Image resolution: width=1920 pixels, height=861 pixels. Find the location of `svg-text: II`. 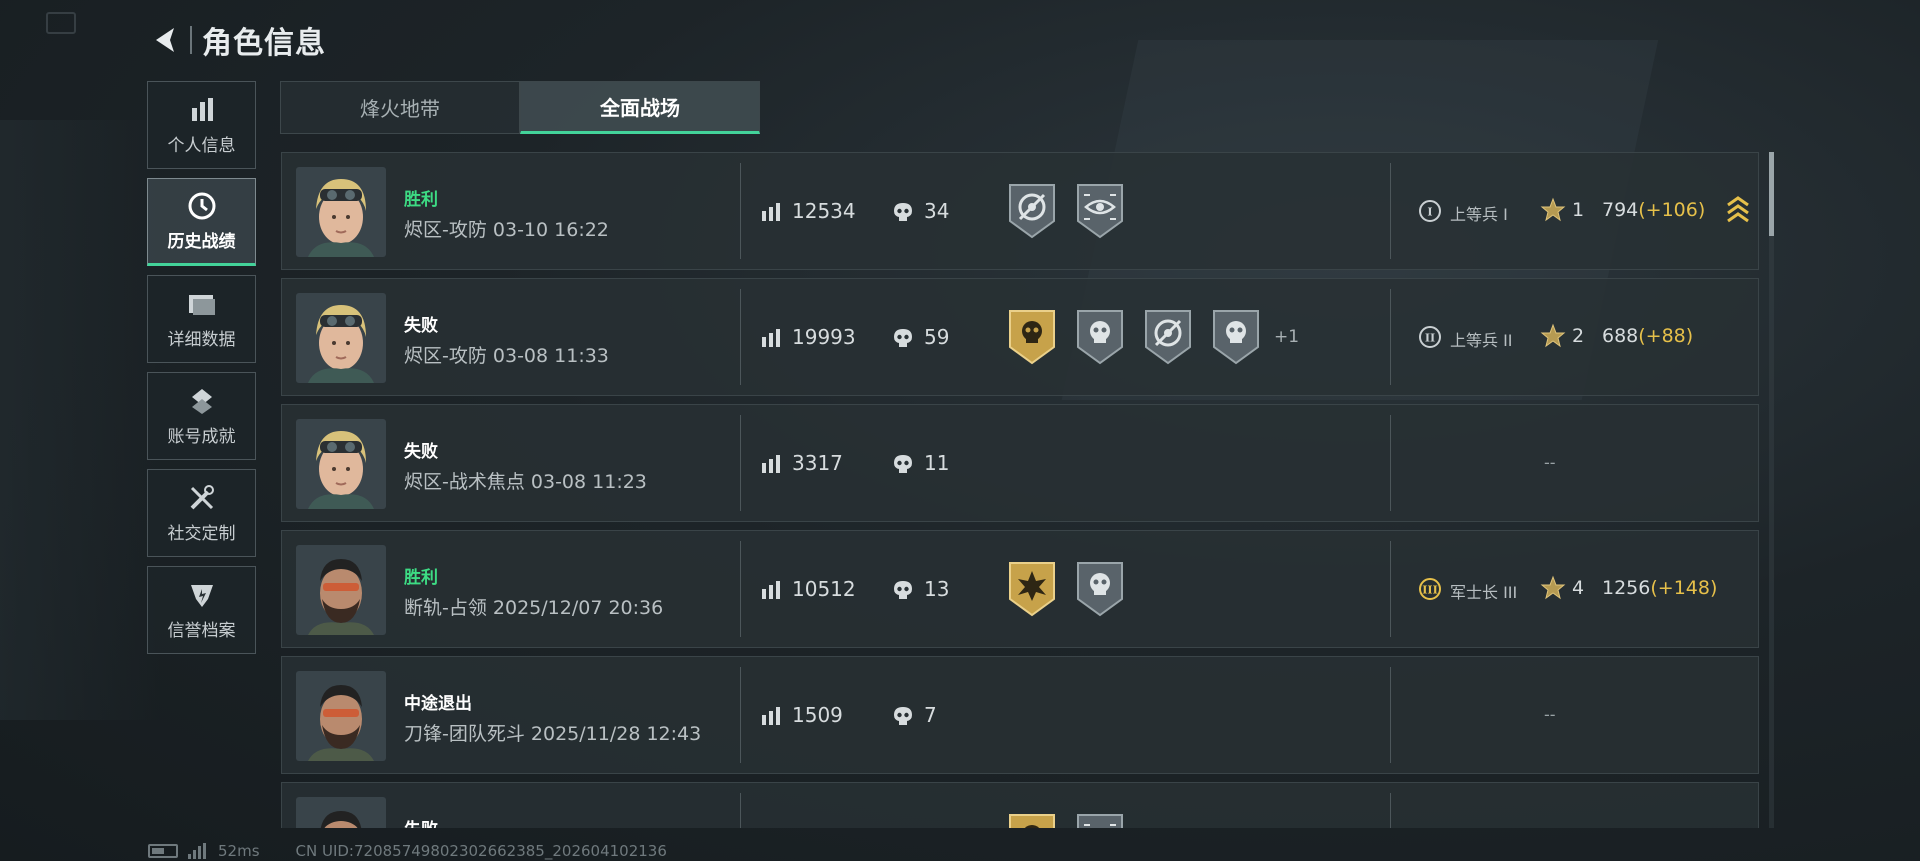

svg-text: II is located at coordinates (1430, 338).